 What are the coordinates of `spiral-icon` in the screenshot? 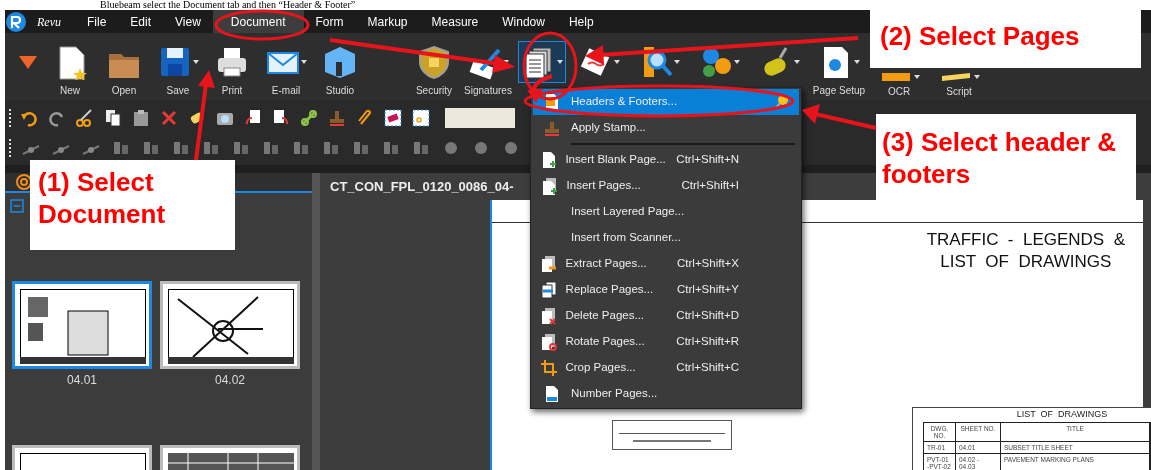 It's located at (24, 182).